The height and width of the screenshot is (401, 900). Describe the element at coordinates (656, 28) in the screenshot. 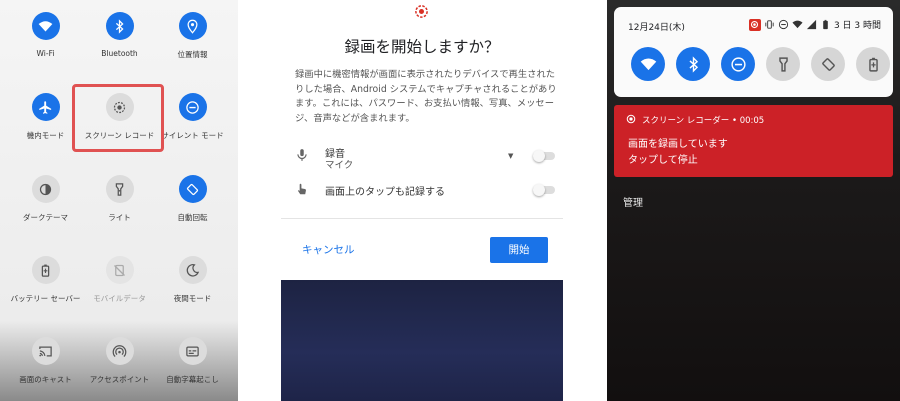

I see `date-label: 12月24日(木)` at that location.